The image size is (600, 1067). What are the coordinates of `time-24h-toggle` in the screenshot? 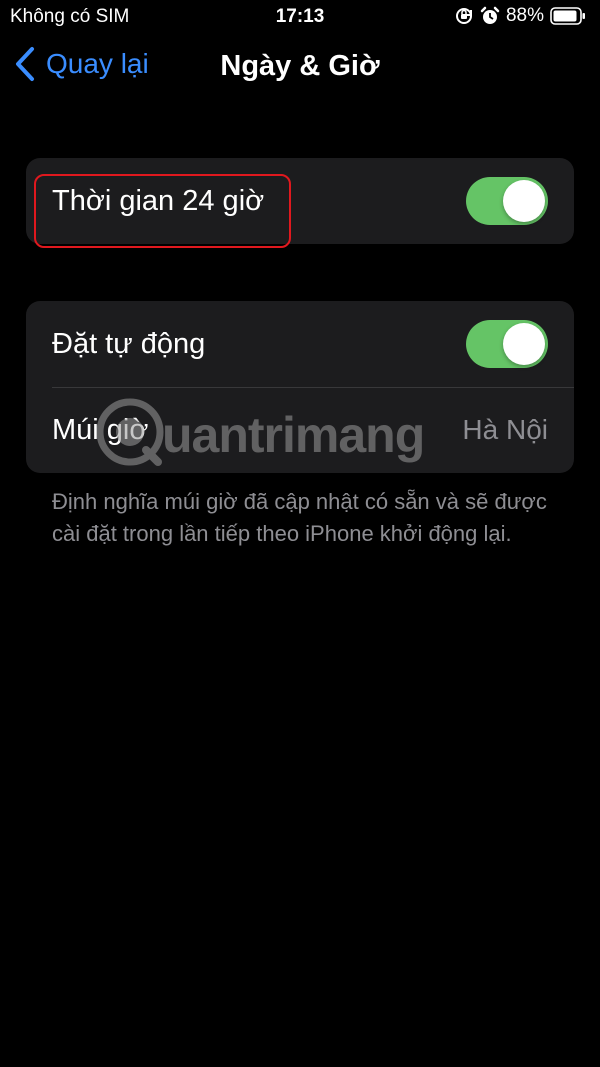 It's located at (507, 201).